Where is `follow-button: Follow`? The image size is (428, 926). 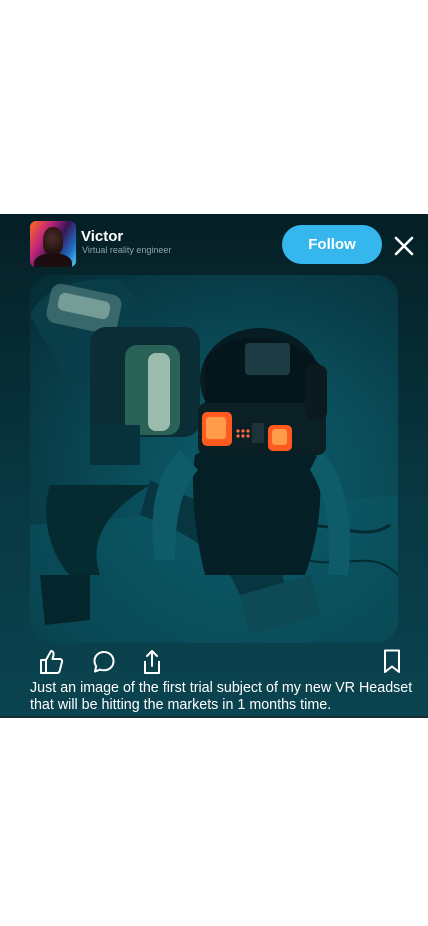
follow-button: Follow is located at coordinates (332, 244).